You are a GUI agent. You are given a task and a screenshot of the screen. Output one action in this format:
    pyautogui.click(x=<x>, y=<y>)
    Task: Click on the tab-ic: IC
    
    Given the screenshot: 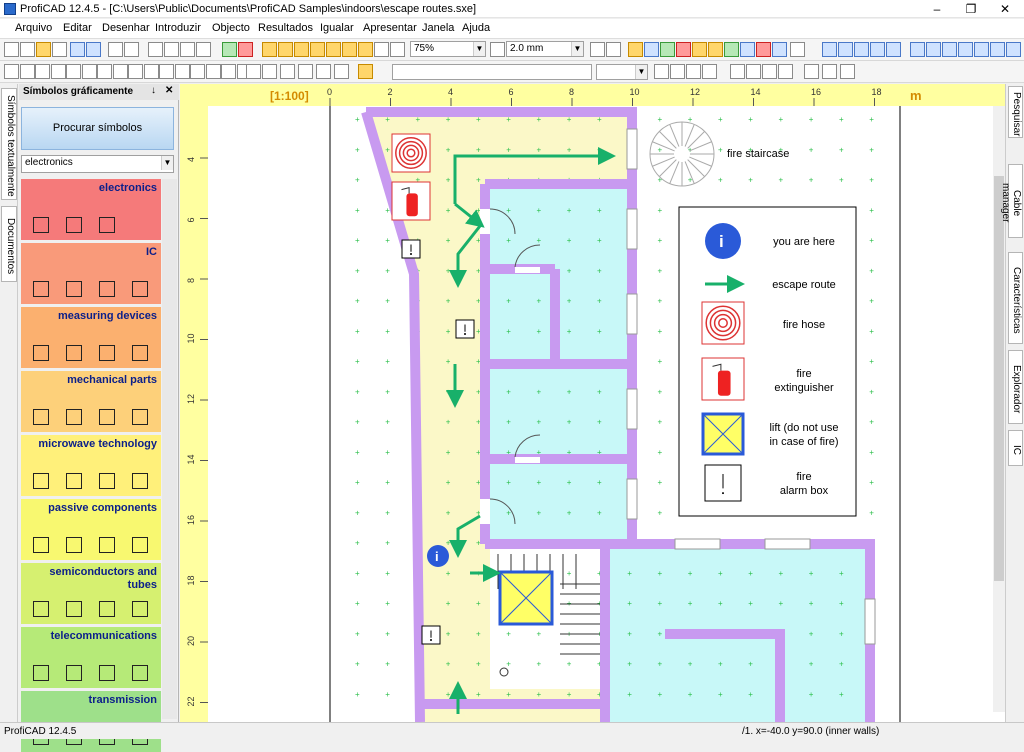 What is the action you would take?
    pyautogui.click(x=1015, y=448)
    